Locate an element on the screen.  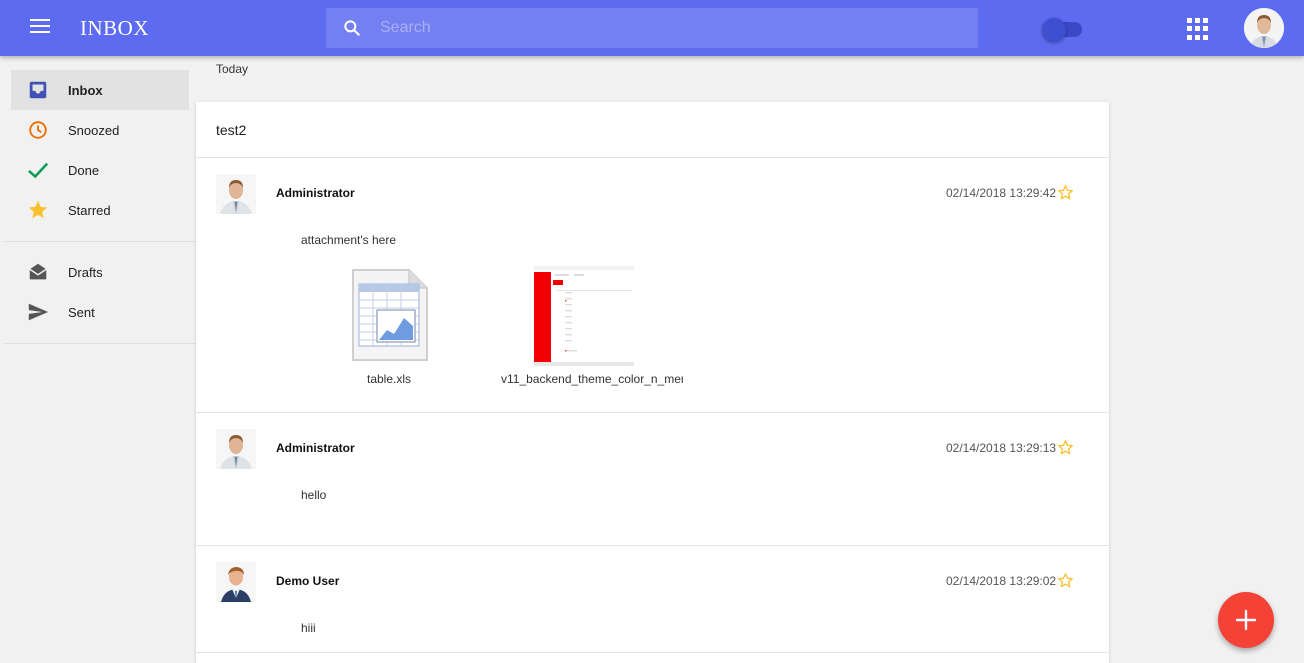
attachment-name: table.xls is located at coordinates (389, 379).